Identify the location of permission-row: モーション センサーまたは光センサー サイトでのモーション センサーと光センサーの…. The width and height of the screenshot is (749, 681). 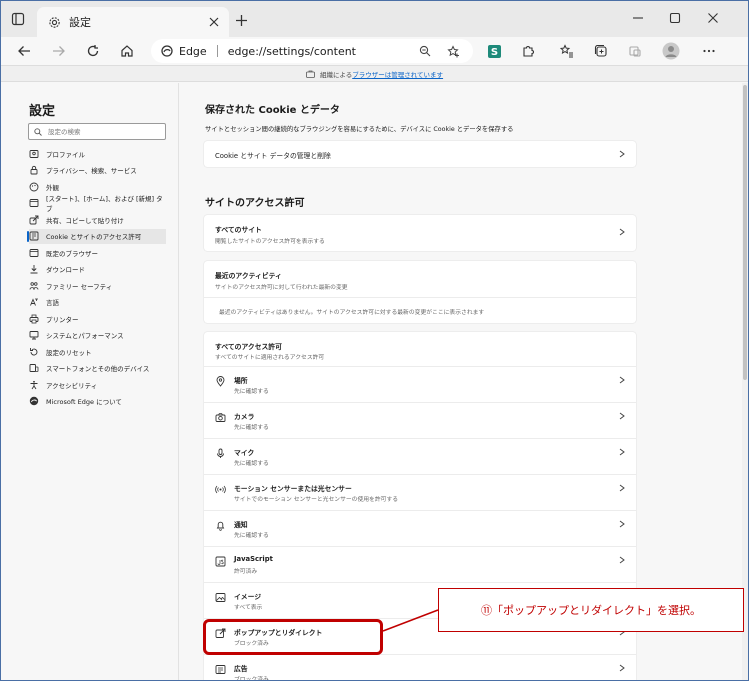
(420, 492).